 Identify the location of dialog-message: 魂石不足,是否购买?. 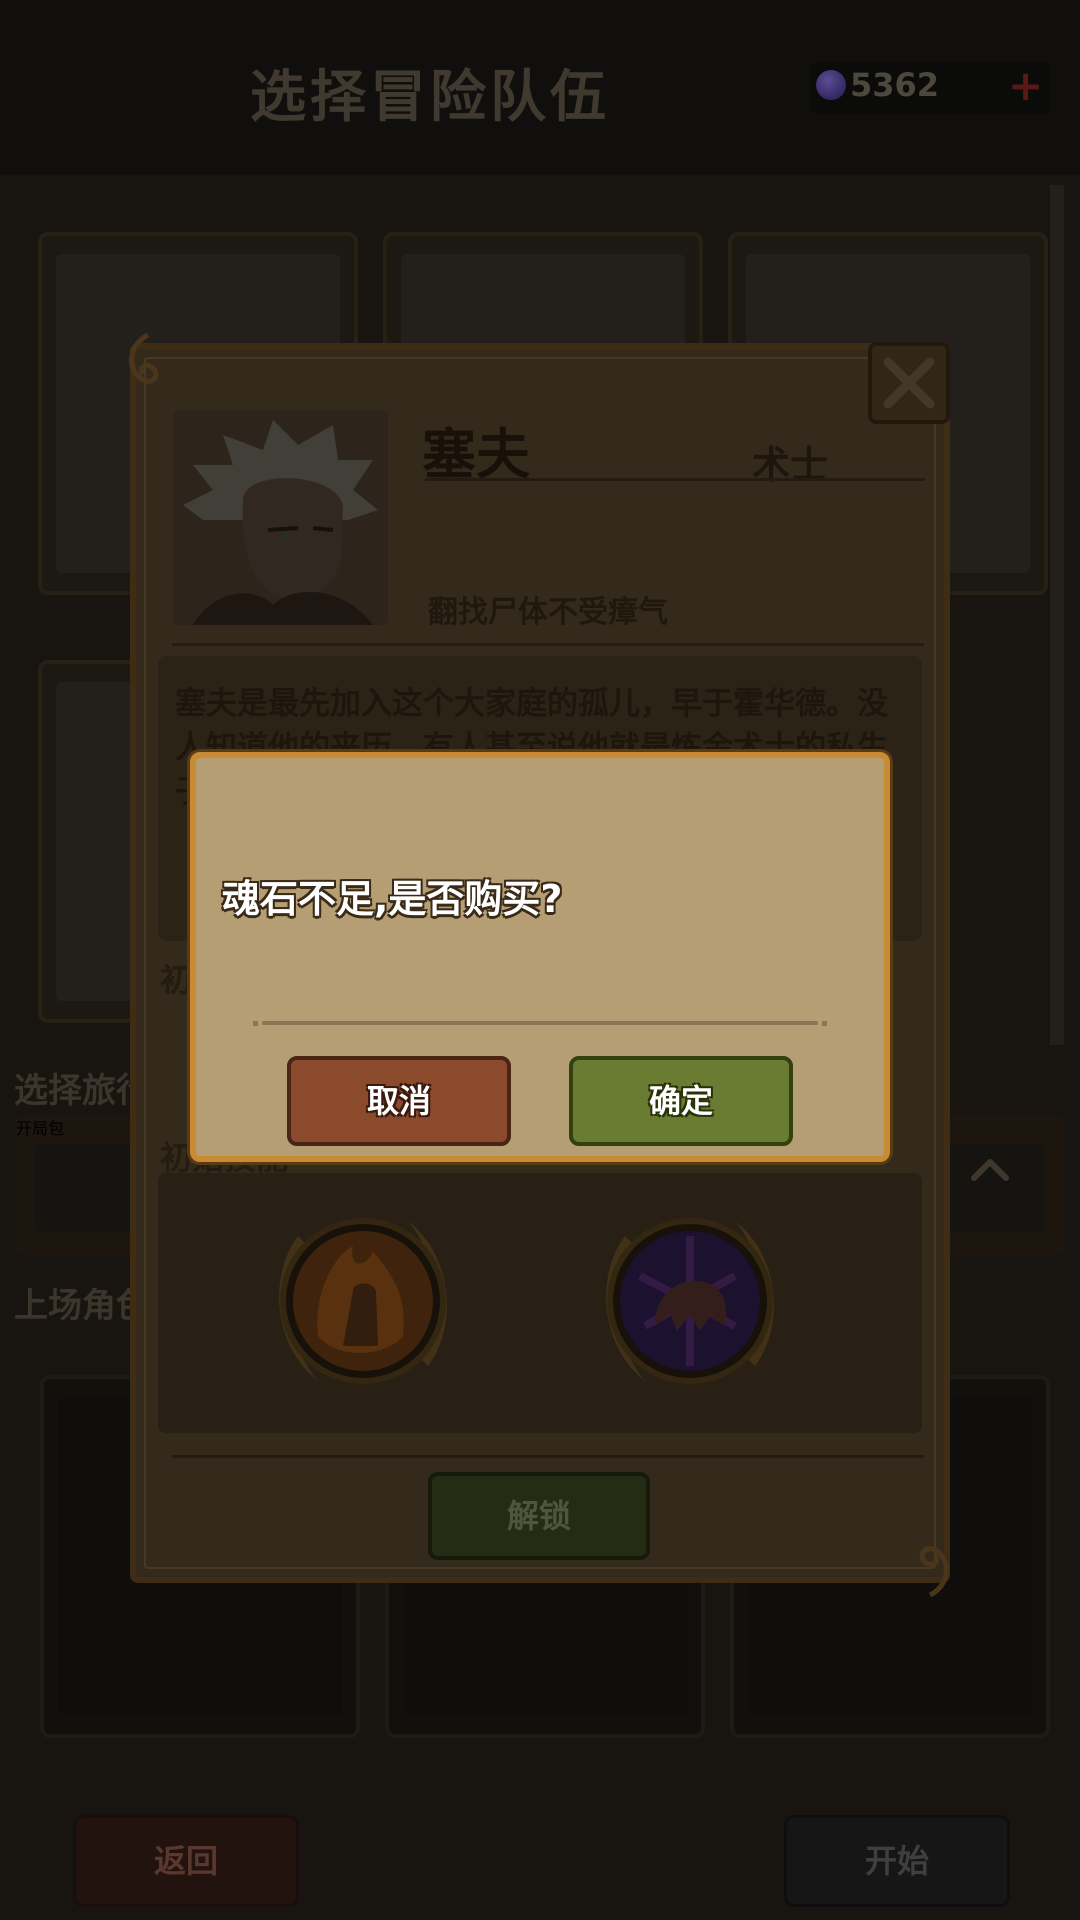
(392, 899).